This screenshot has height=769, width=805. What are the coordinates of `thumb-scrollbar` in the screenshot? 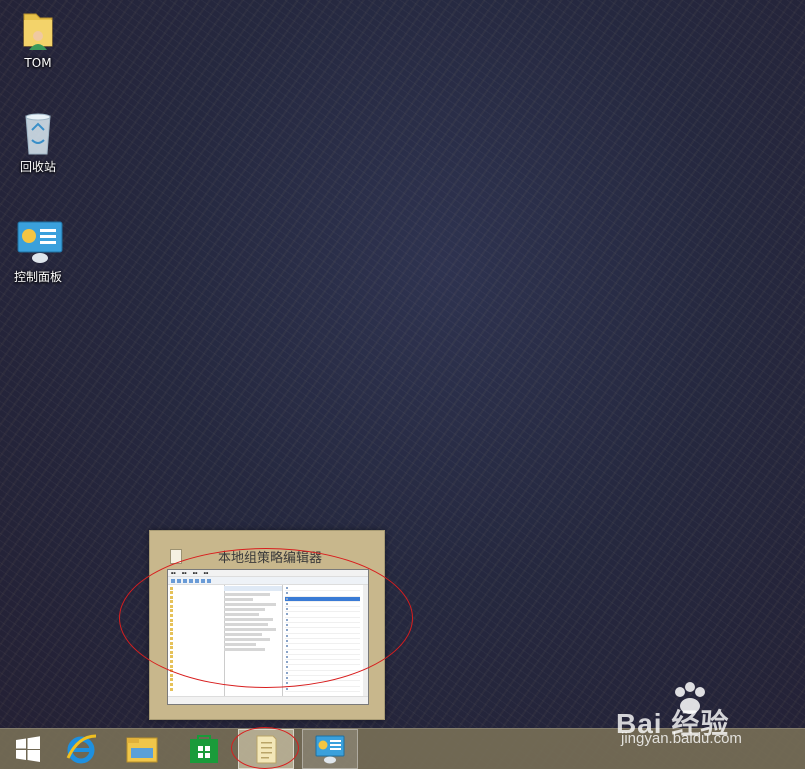 It's located at (365, 640).